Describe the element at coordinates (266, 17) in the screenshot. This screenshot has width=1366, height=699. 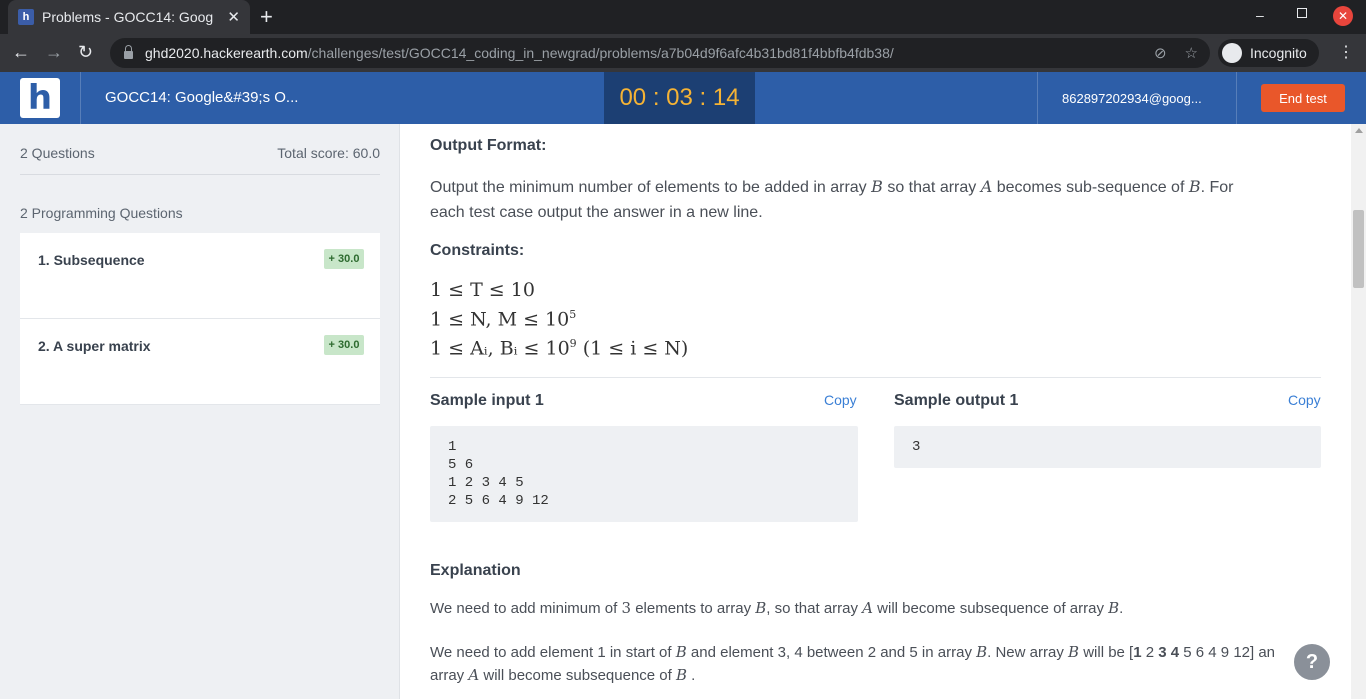
I see `new-tab-plus-icon: +` at that location.